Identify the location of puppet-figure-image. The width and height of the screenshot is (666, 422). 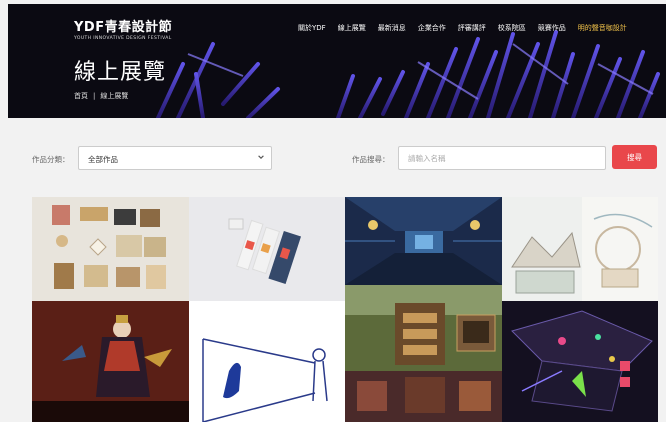
(110, 361).